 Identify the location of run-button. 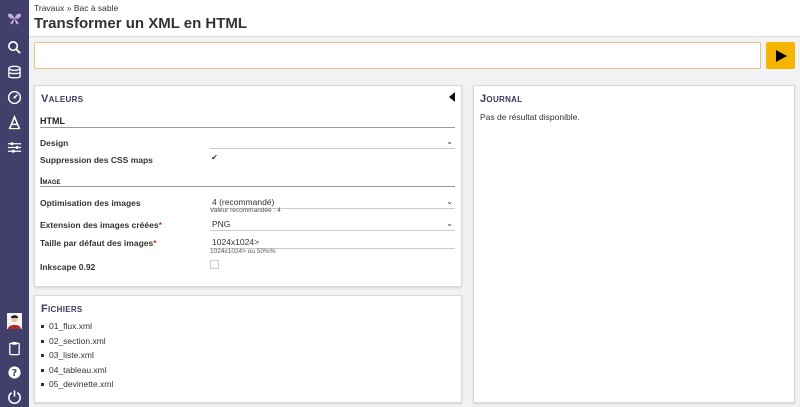
(780, 55).